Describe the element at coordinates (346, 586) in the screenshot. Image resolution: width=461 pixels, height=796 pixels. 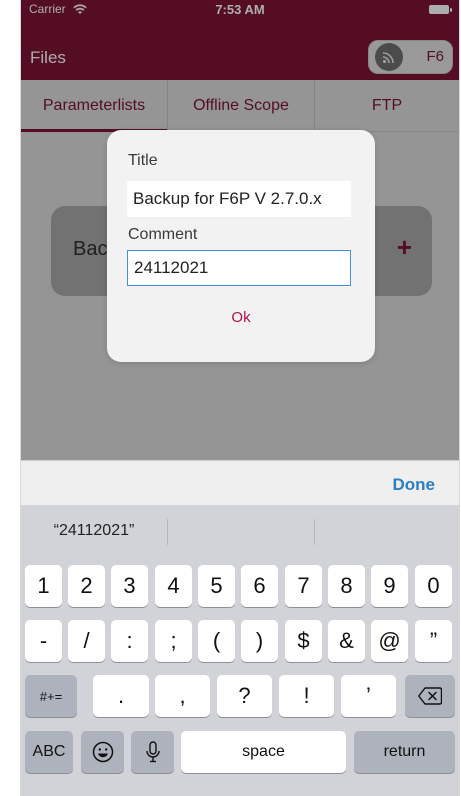
I see `key-8: 8` at that location.